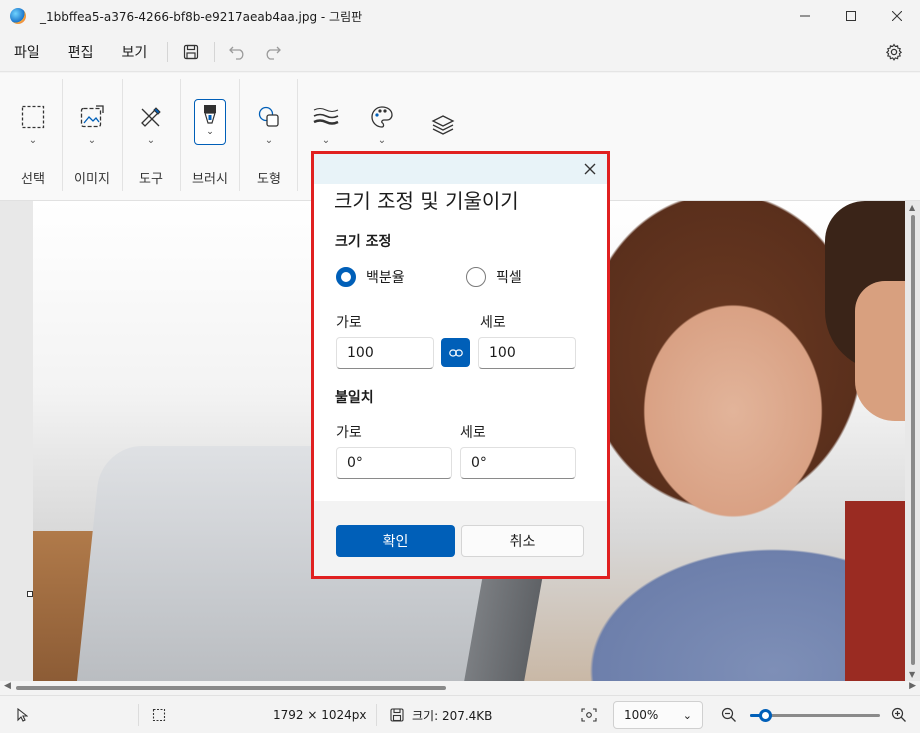 The width and height of the screenshot is (920, 733). Describe the element at coordinates (899, 714) in the screenshot. I see `zoom-in-button` at that location.